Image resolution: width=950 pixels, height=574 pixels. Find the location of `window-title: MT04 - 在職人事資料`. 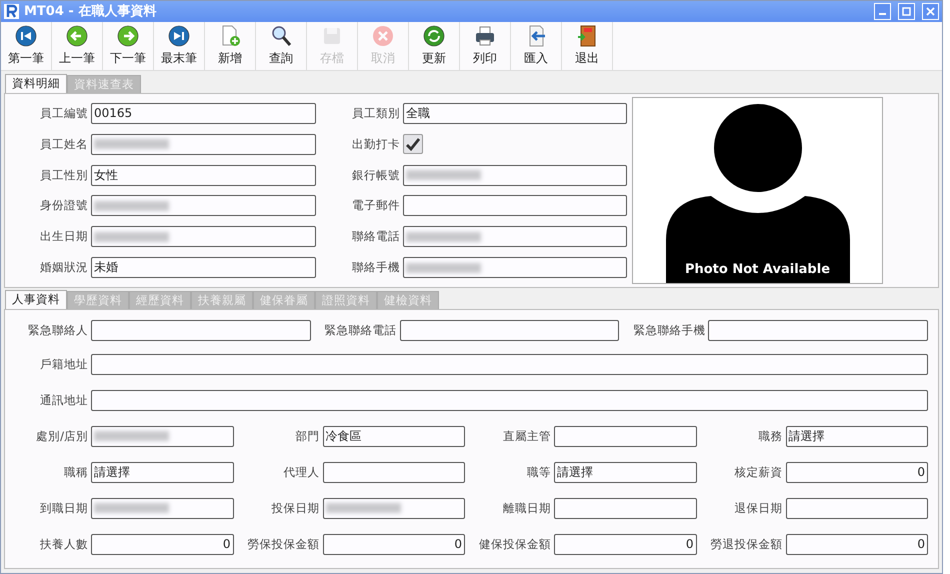

window-title: MT04 - 在職人事資料 is located at coordinates (91, 11).